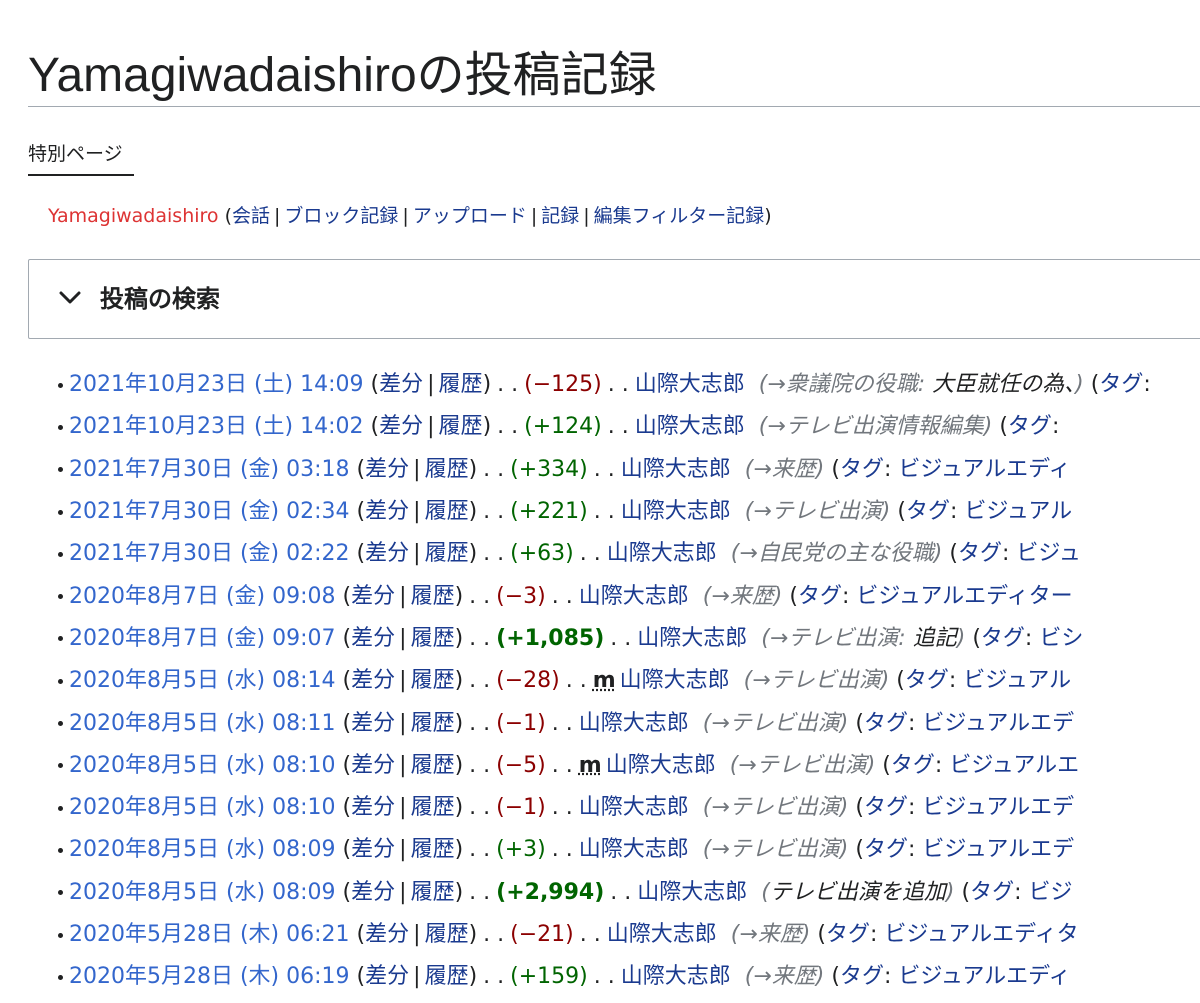 This screenshot has width=1200, height=1003. I want to click on revision-date-link: 2020年8月5日 (水) 08:11, so click(202, 724).